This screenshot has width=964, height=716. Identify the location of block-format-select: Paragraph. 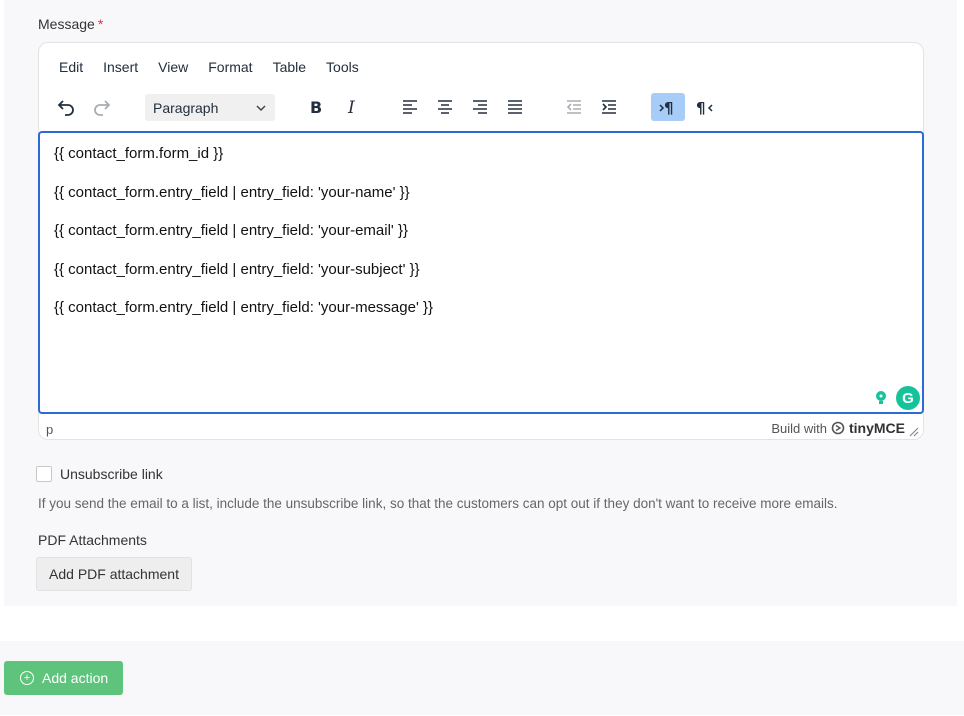
(210, 107).